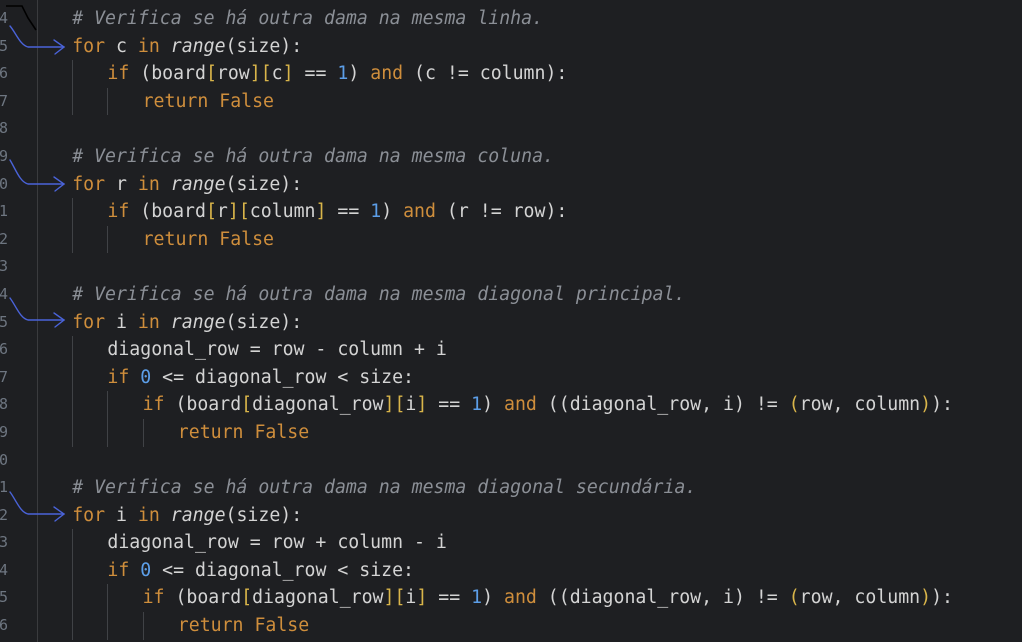 The width and height of the screenshot is (1022, 642). What do you see at coordinates (282, 212) in the screenshot?
I see `code-token: column` at bounding box center [282, 212].